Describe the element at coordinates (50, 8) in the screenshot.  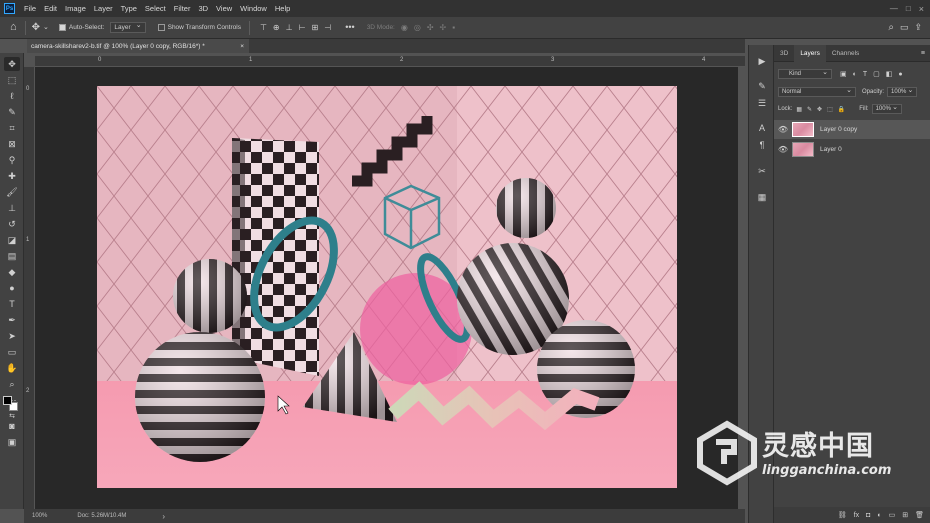
I see `menu-edit: Edit` at that location.